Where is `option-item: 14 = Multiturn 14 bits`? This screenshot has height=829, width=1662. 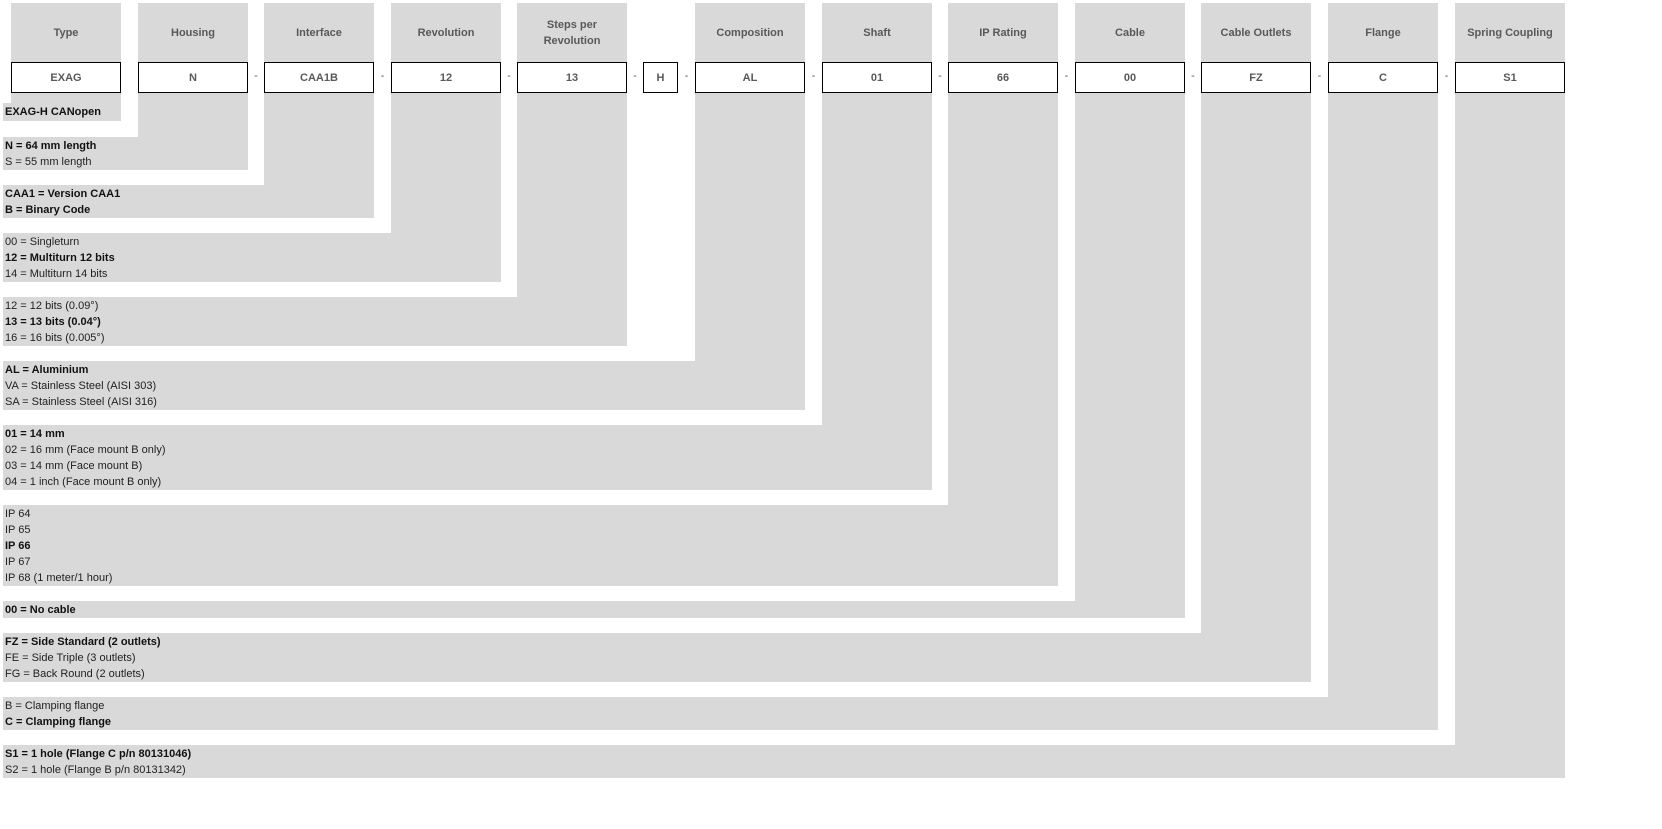
option-item: 14 = Multiturn 14 bits is located at coordinates (56, 274).